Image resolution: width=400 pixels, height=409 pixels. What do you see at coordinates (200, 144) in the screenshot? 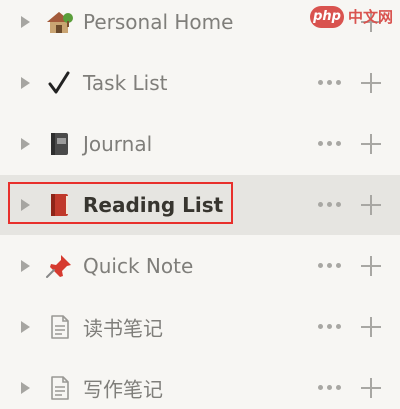
I see `sidebar-item-journal: Journal` at bounding box center [200, 144].